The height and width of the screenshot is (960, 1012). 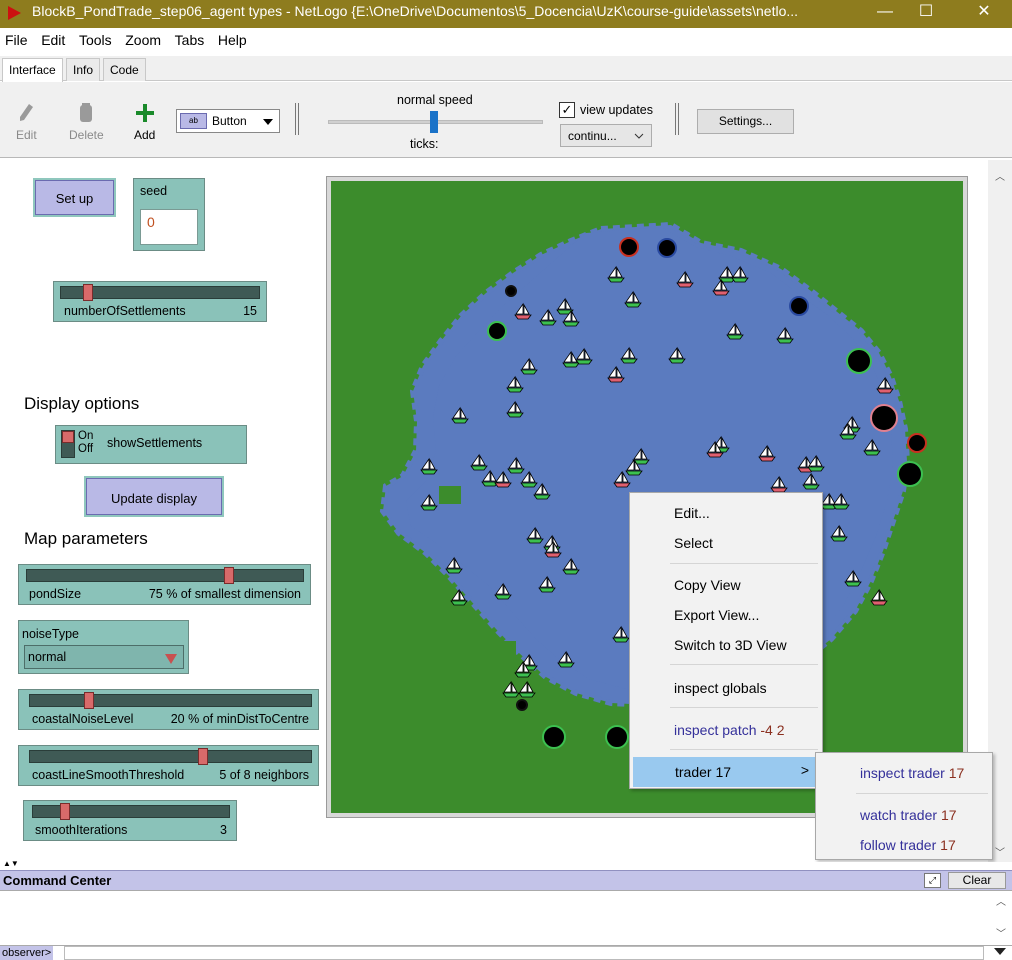 What do you see at coordinates (297, 119) in the screenshot?
I see `toolbar-separator` at bounding box center [297, 119].